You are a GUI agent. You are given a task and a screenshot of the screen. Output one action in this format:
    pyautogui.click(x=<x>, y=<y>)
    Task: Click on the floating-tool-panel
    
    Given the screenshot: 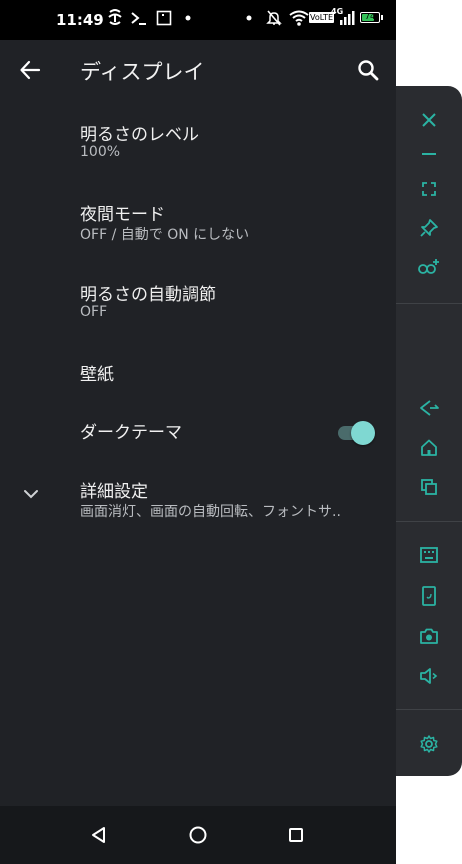 What is the action you would take?
    pyautogui.click(x=429, y=431)
    